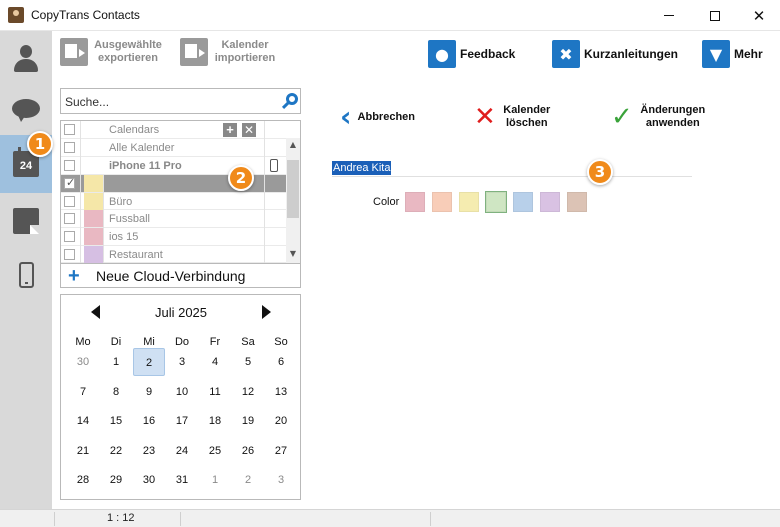 The height and width of the screenshot is (527, 780). I want to click on left-navigation: 24, so click(26, 270).